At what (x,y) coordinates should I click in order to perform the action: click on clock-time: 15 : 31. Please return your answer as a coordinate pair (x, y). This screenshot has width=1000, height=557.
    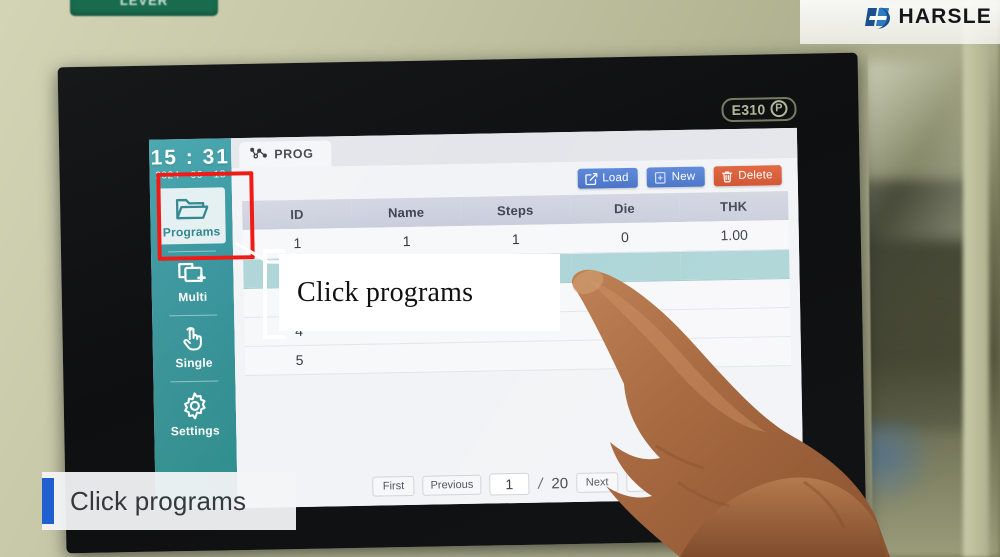
    Looking at the image, I should click on (190, 157).